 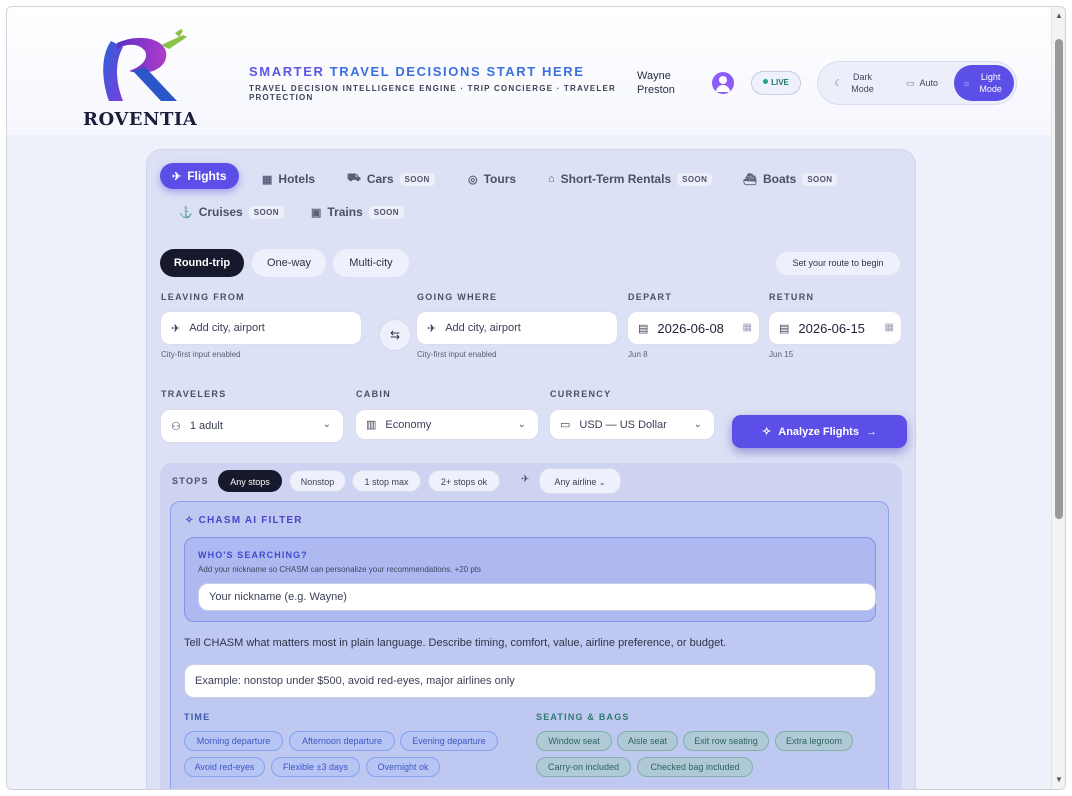 I want to click on tab-cars: ⛟ Cars SOON, so click(x=391, y=179).